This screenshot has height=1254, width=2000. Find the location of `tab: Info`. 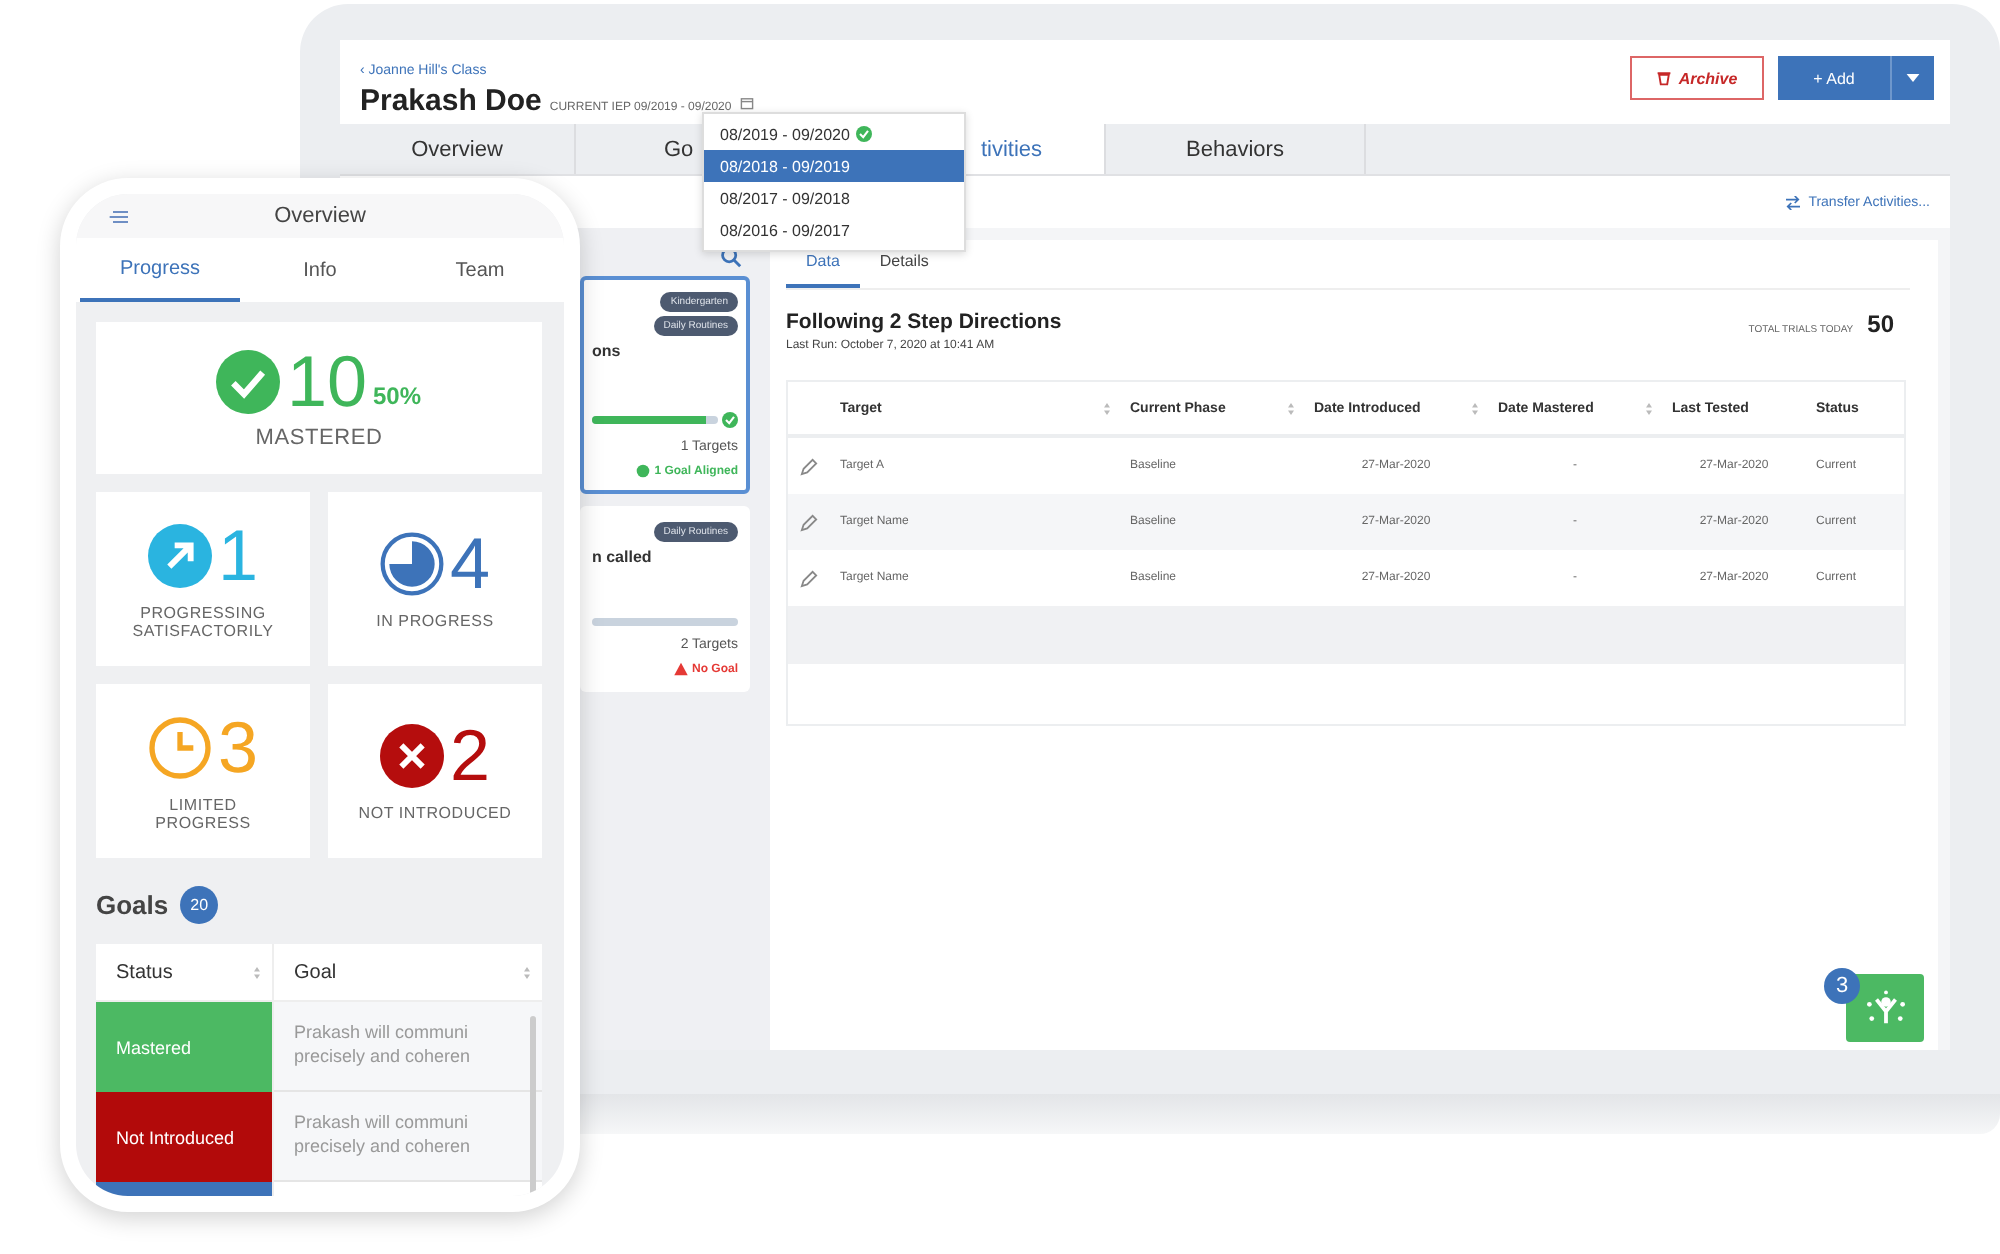

tab: Info is located at coordinates (320, 270).